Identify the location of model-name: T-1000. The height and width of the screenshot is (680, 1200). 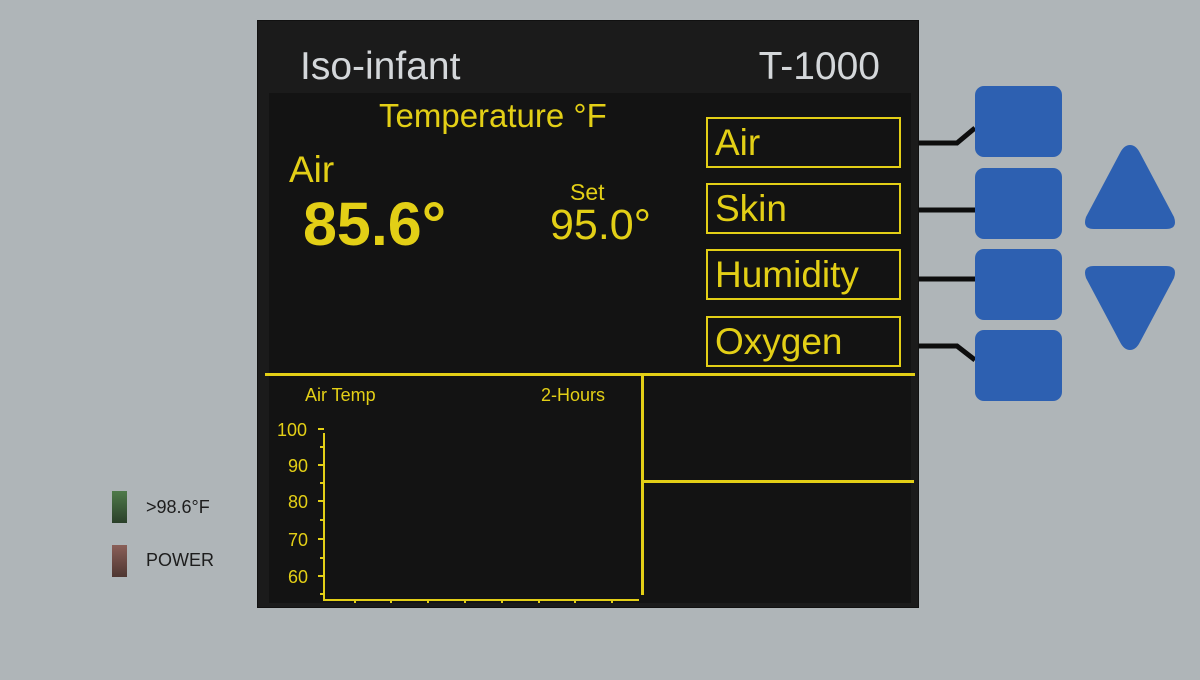
(819, 66).